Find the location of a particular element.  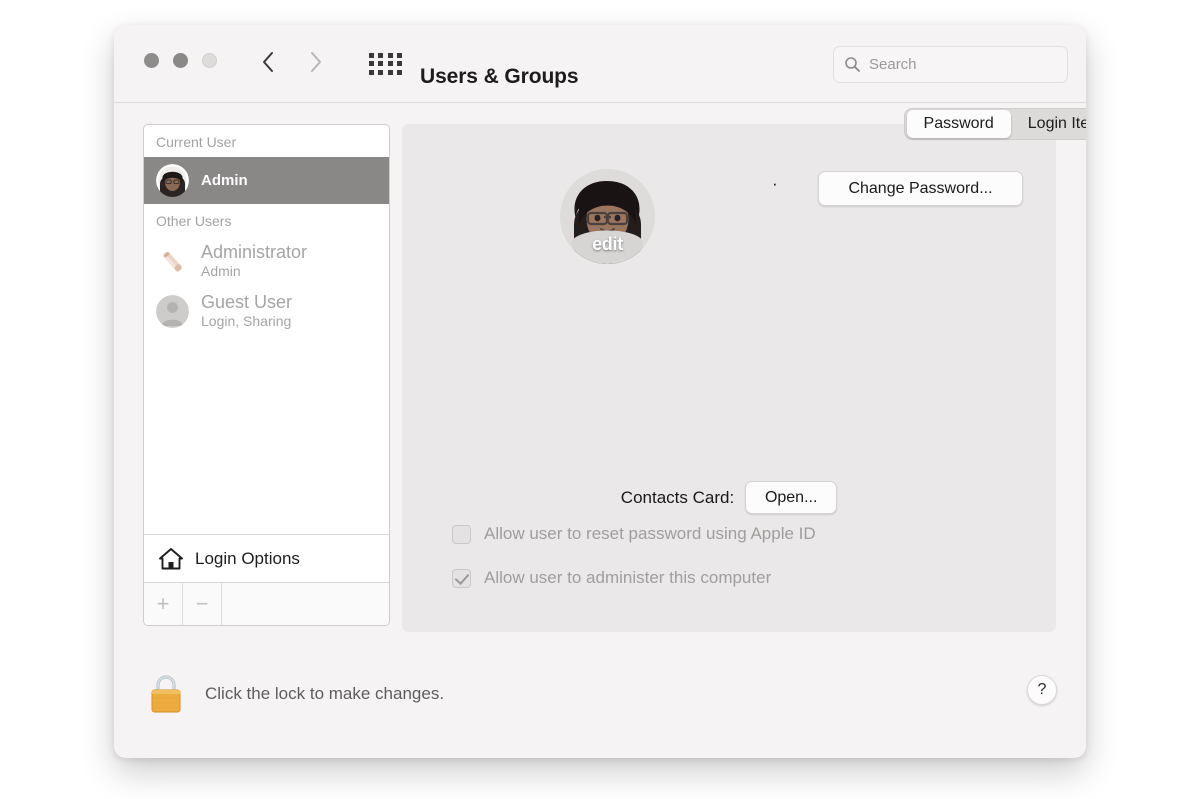

add-user-button: + is located at coordinates (163, 604).